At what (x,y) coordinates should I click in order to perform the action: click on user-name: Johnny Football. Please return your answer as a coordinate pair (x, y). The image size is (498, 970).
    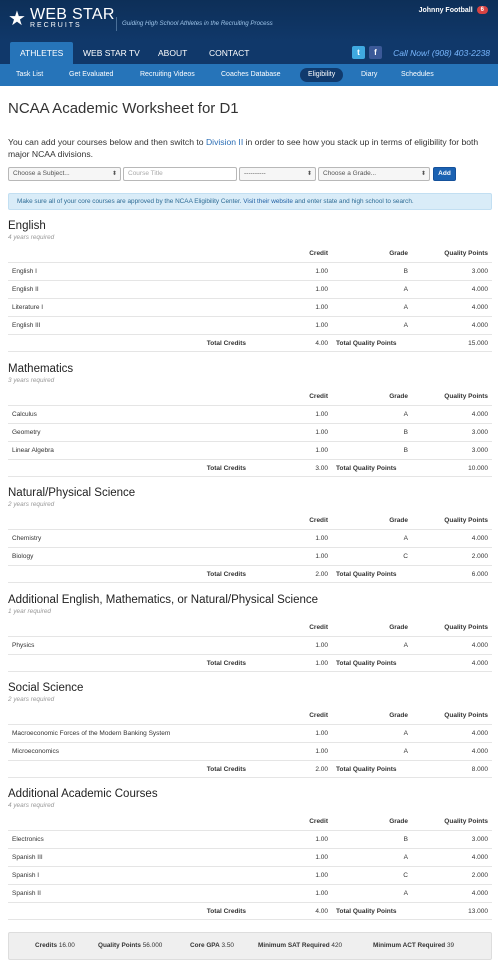
    Looking at the image, I should click on (445, 10).